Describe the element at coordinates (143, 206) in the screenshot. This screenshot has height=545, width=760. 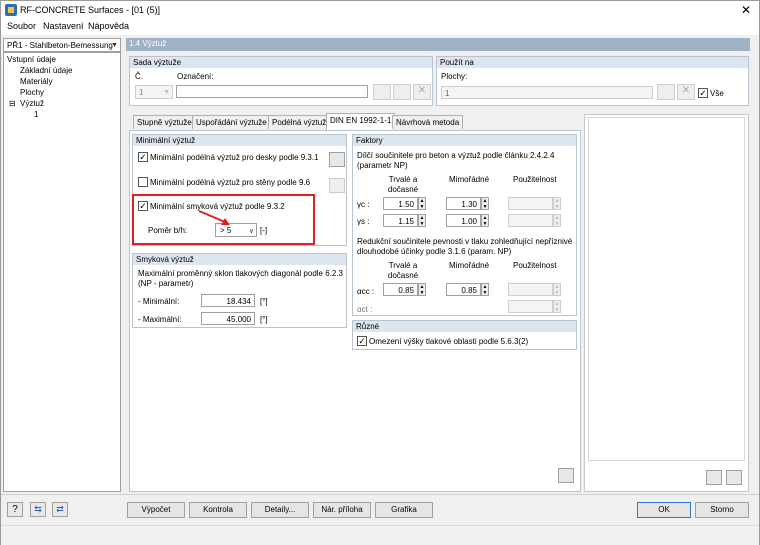
I see `shear-min-checkbox: ✓` at that location.